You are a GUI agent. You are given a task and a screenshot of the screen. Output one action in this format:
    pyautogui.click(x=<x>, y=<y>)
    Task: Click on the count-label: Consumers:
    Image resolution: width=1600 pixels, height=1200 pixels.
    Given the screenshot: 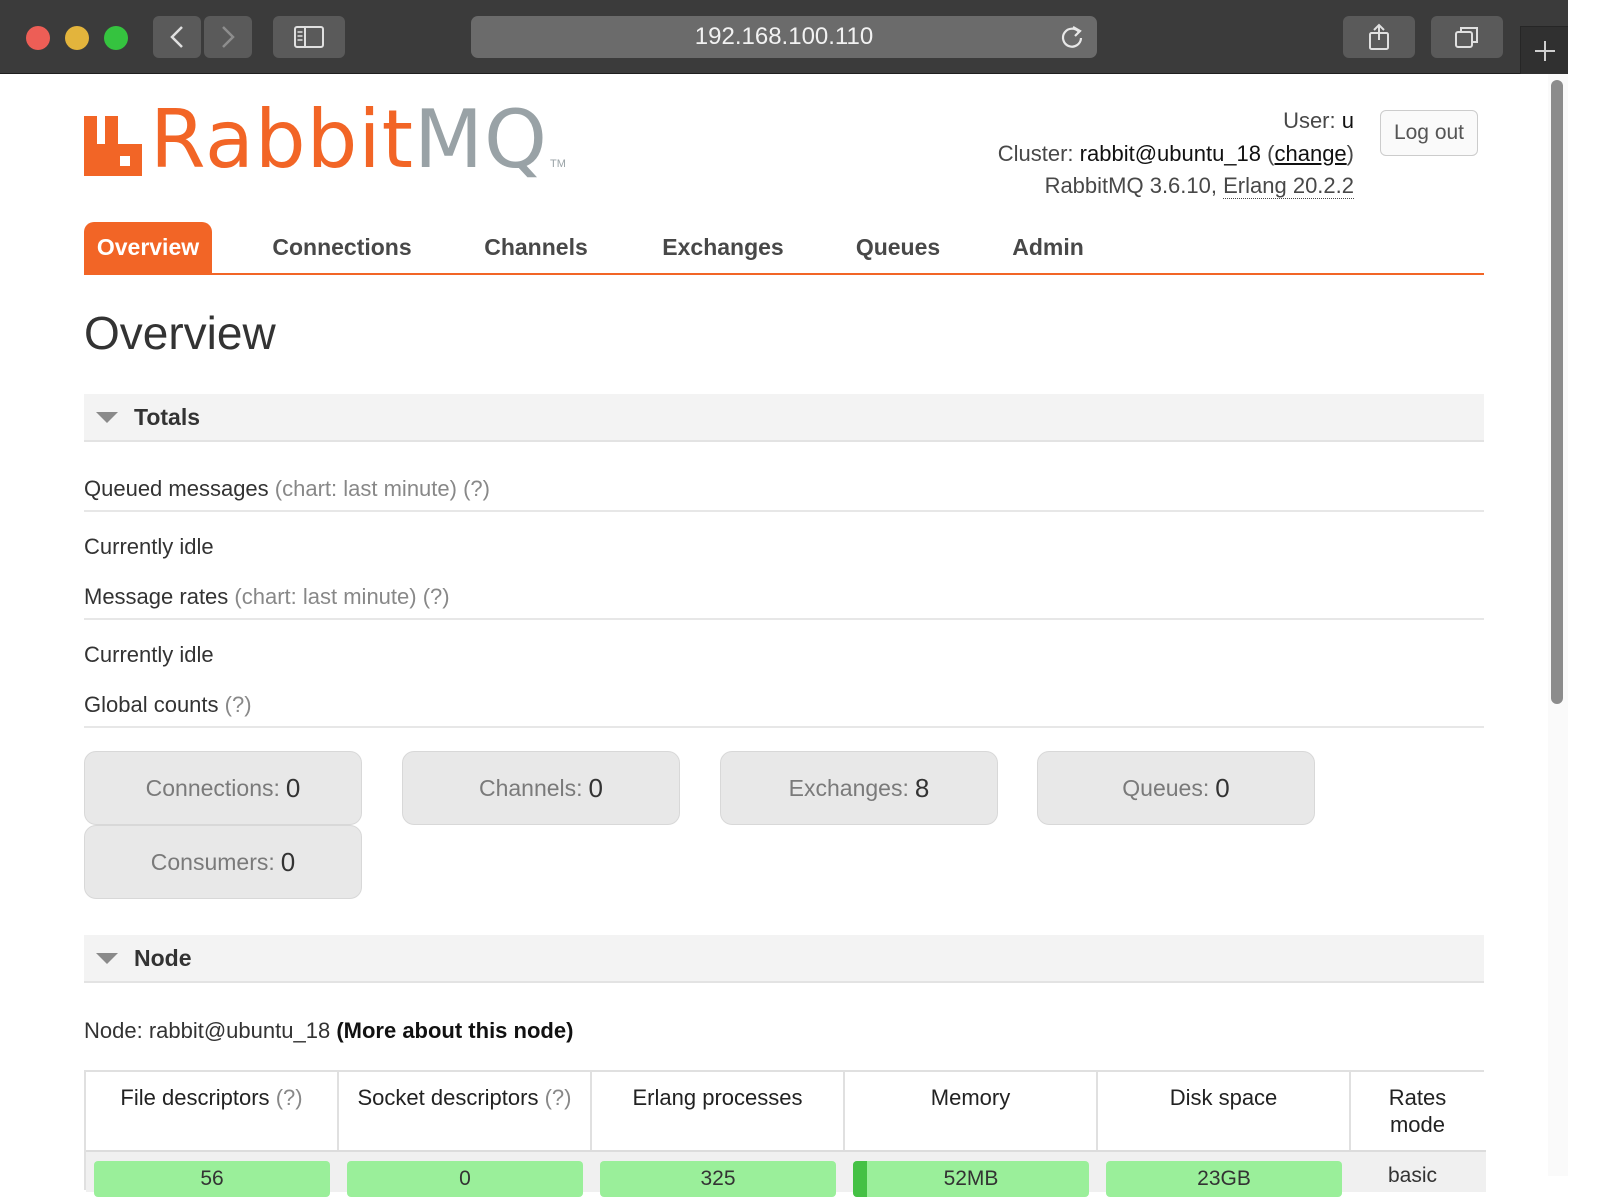 What is the action you would take?
    pyautogui.click(x=212, y=861)
    